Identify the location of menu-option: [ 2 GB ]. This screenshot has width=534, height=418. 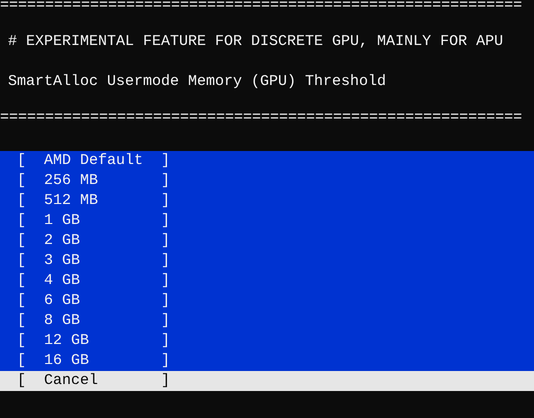
(267, 241).